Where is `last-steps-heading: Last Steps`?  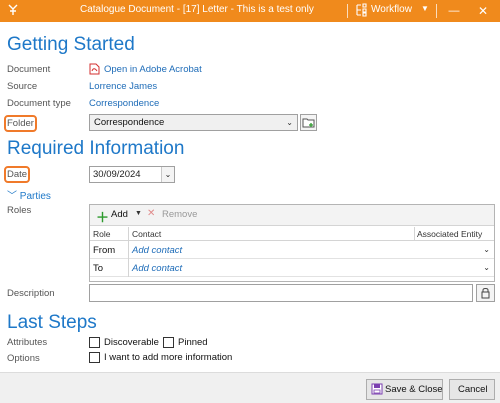
last-steps-heading: Last Steps is located at coordinates (52, 322).